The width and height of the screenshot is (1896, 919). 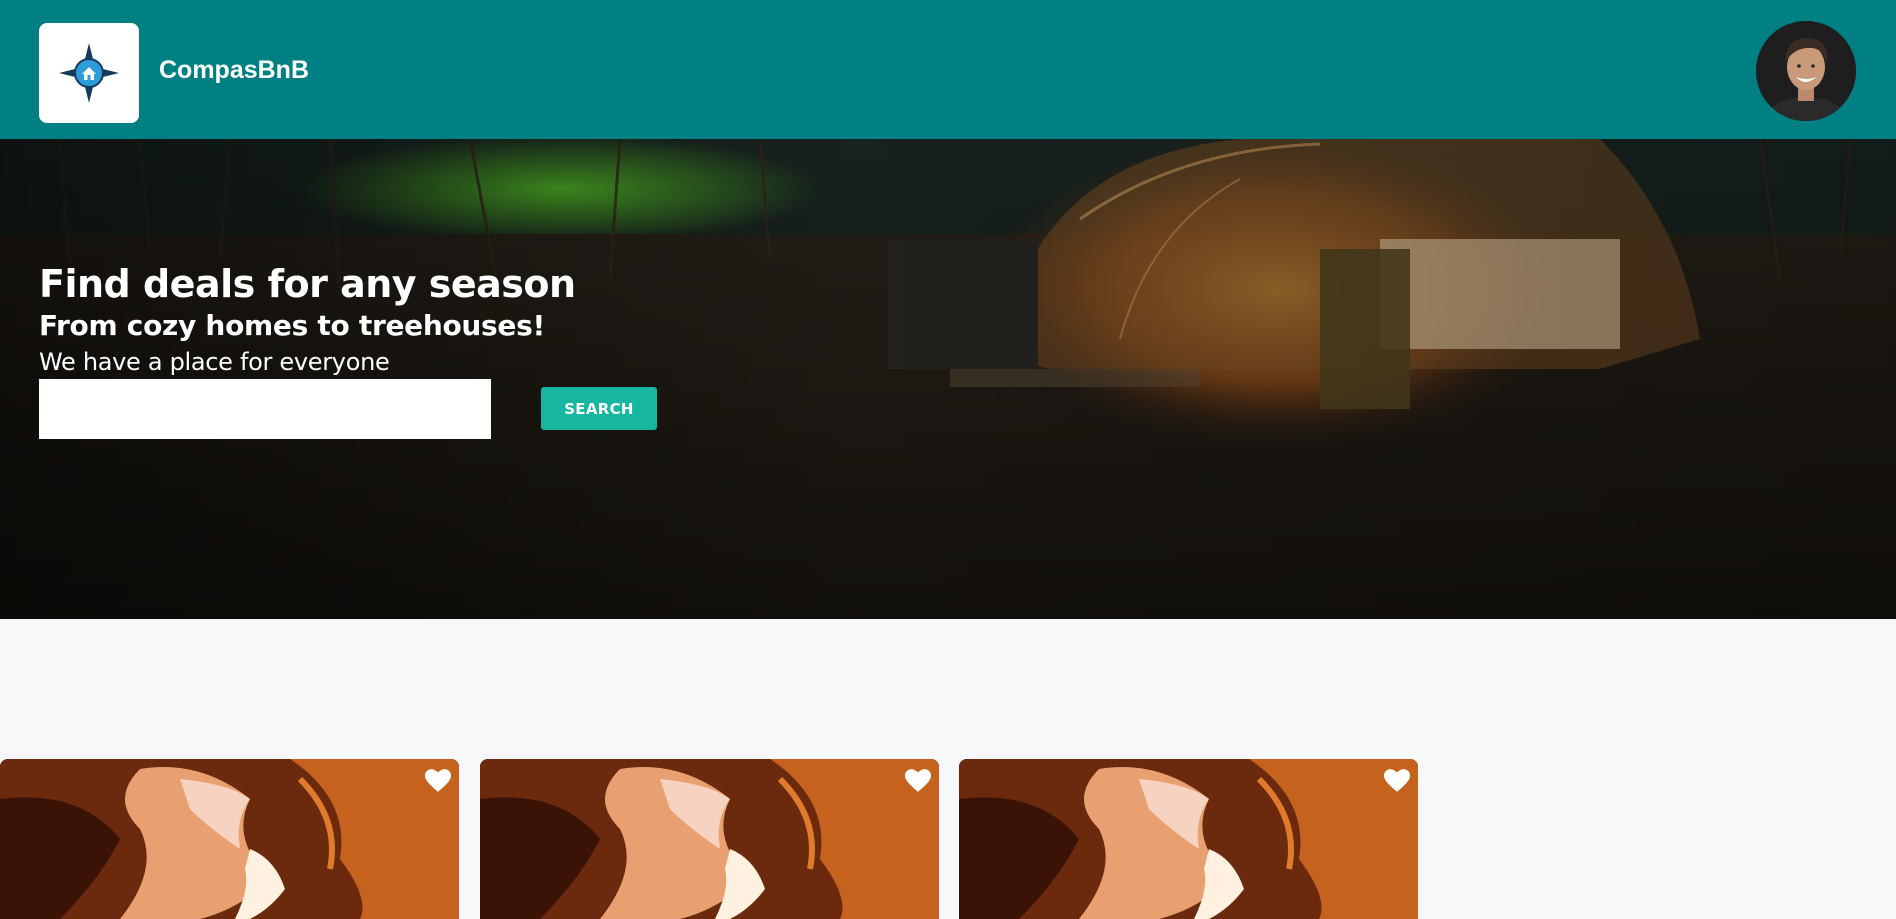 I want to click on user-avatar, so click(x=1806, y=71).